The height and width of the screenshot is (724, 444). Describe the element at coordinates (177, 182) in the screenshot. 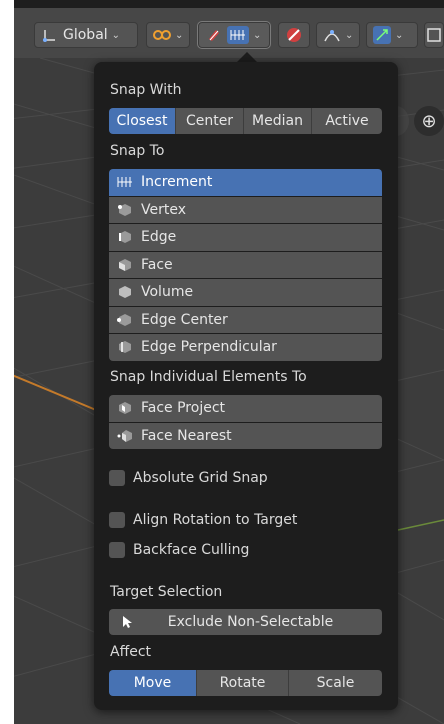

I see `snap-to-increment-label: Increment` at that location.